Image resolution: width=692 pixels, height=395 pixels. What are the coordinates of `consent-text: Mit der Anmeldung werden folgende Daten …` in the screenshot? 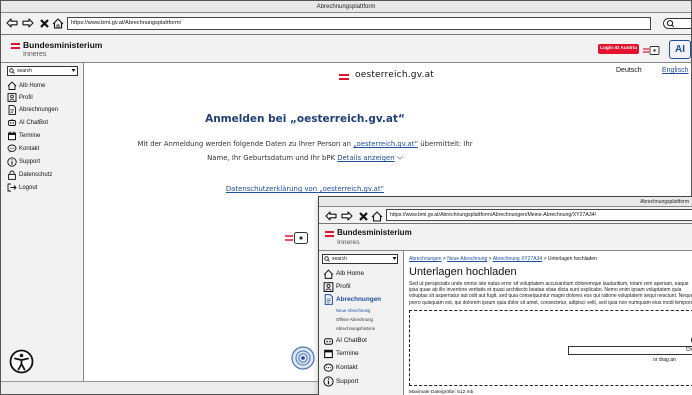 It's located at (245, 144).